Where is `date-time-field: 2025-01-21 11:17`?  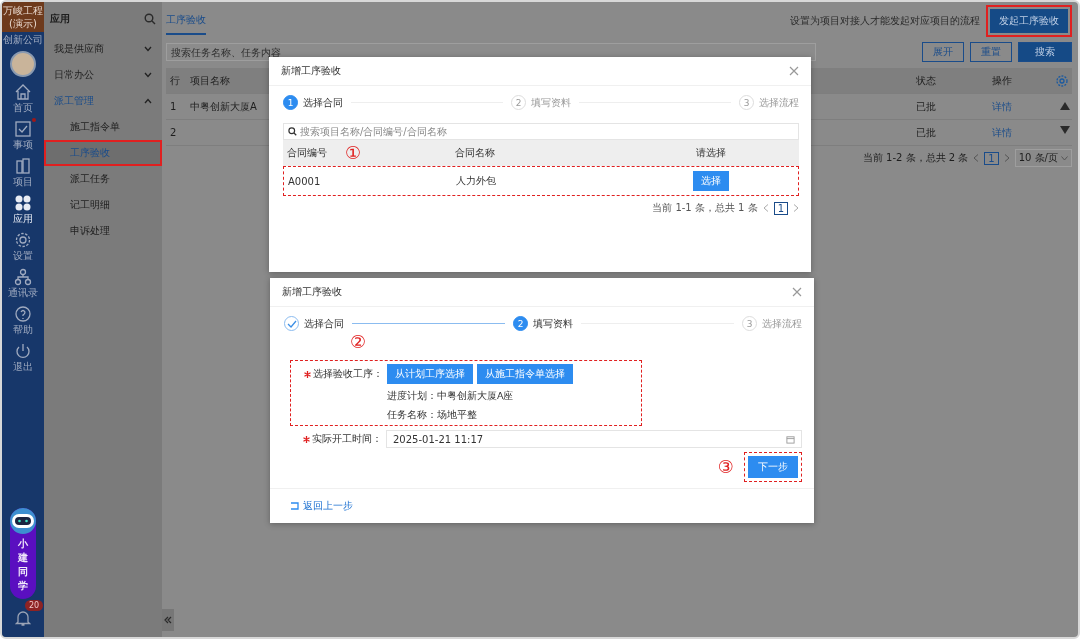 date-time-field: 2025-01-21 11:17 is located at coordinates (594, 439).